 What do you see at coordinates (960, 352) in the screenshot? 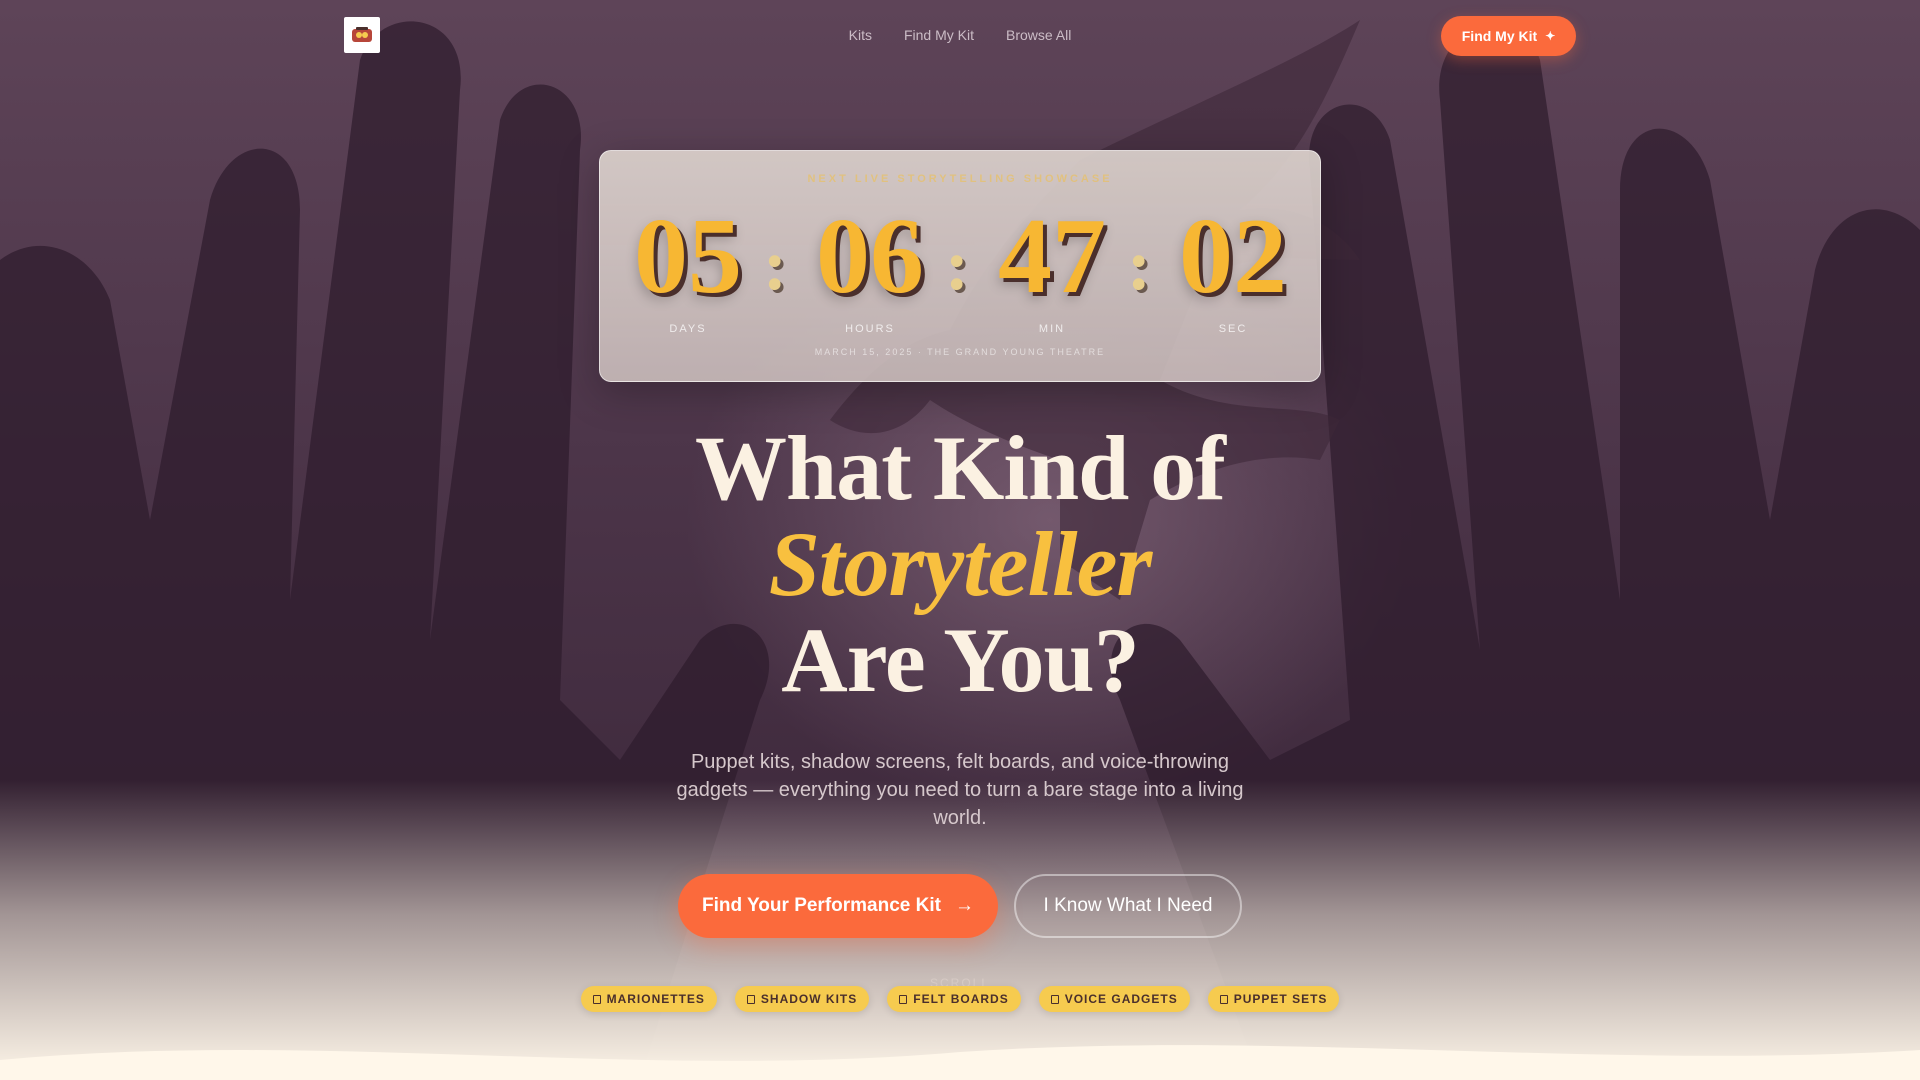
I see `countdown-footer: MARCH 15, 2025 · THE GRAND YOUNG THEATRE` at bounding box center [960, 352].